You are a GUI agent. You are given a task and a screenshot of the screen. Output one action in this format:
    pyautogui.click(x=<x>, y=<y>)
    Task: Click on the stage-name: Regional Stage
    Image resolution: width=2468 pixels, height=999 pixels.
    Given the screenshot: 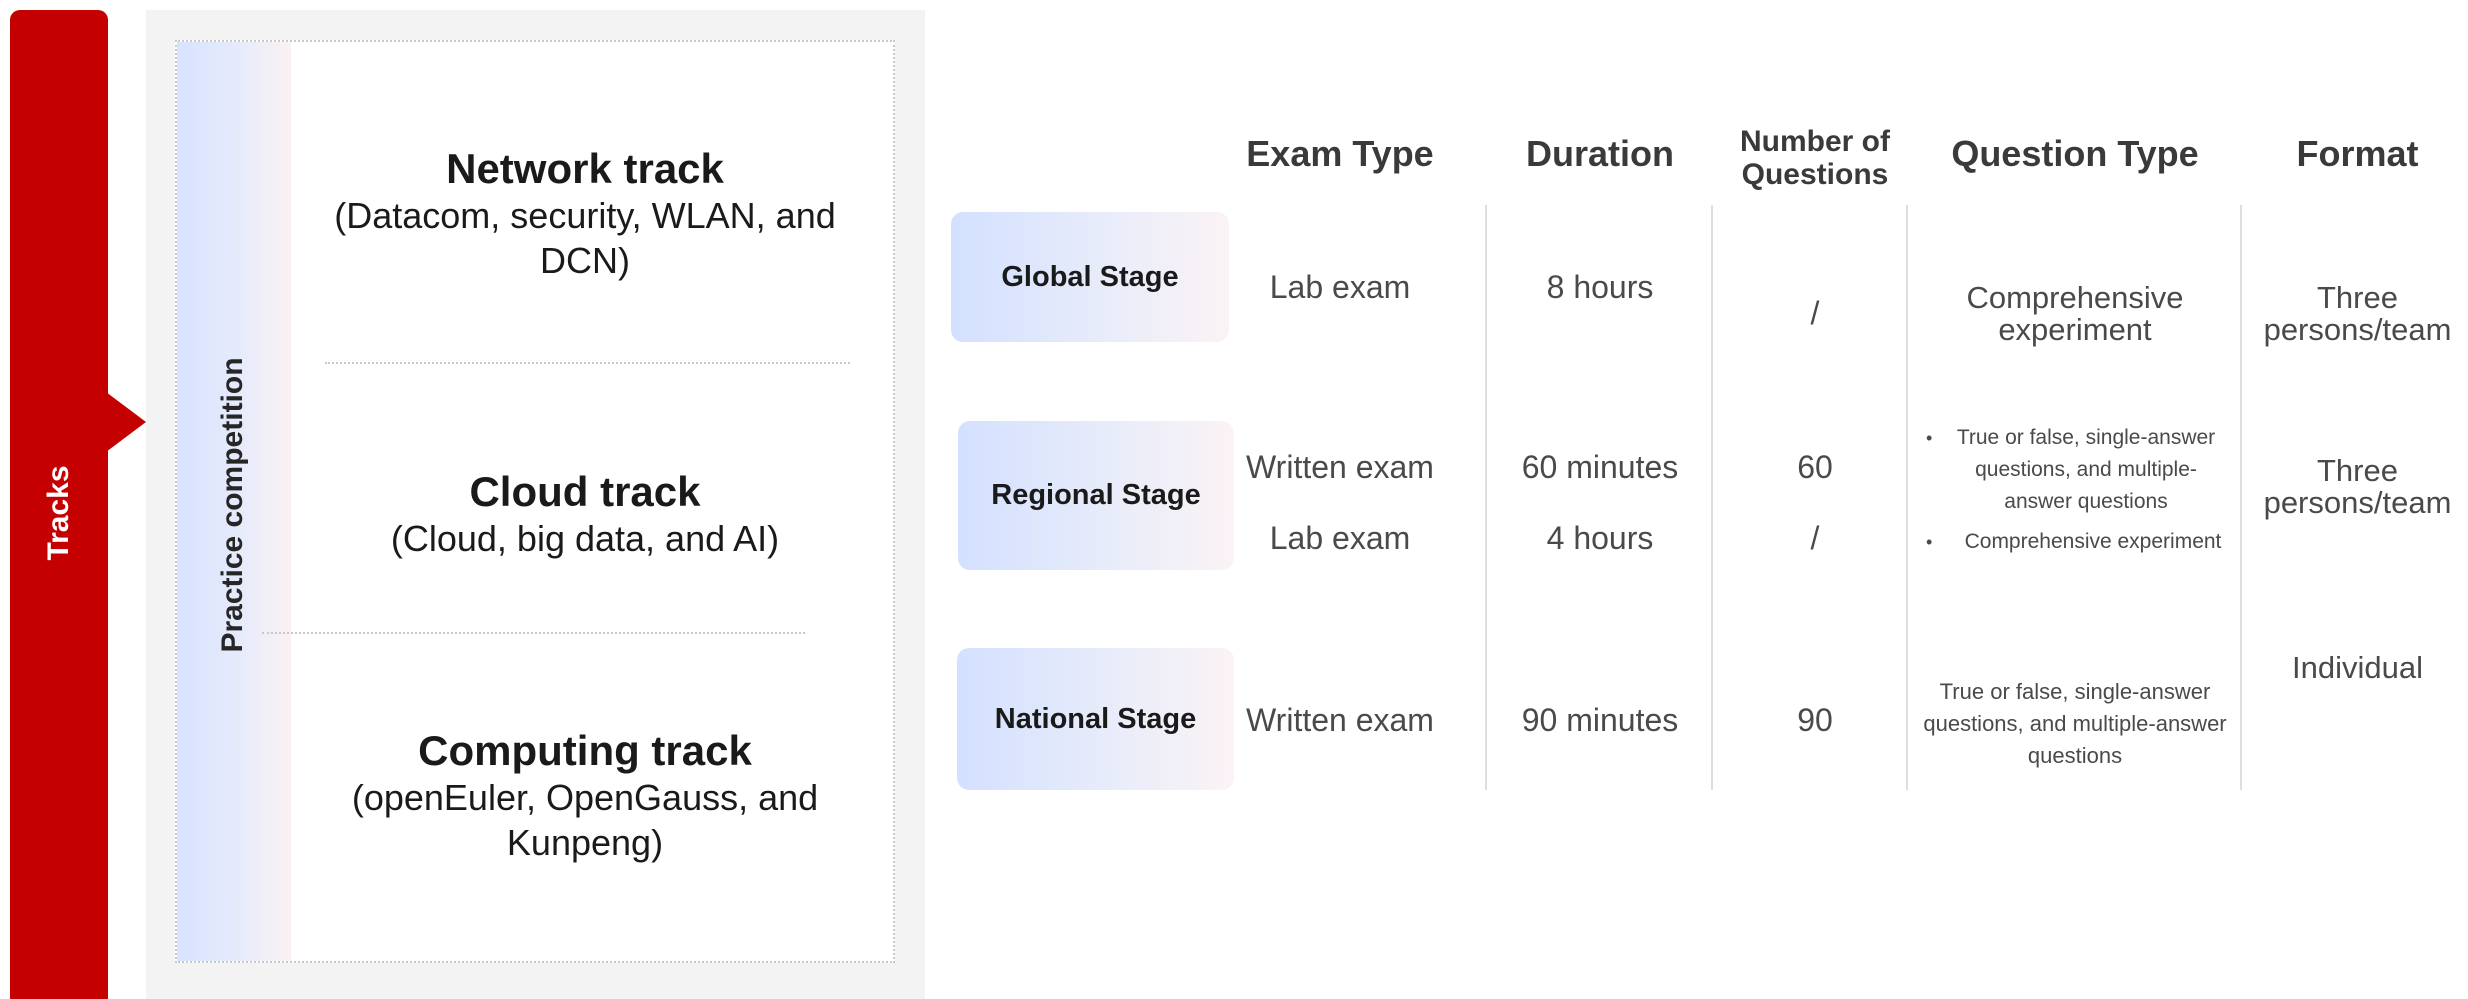 What is the action you would take?
    pyautogui.click(x=1096, y=495)
    